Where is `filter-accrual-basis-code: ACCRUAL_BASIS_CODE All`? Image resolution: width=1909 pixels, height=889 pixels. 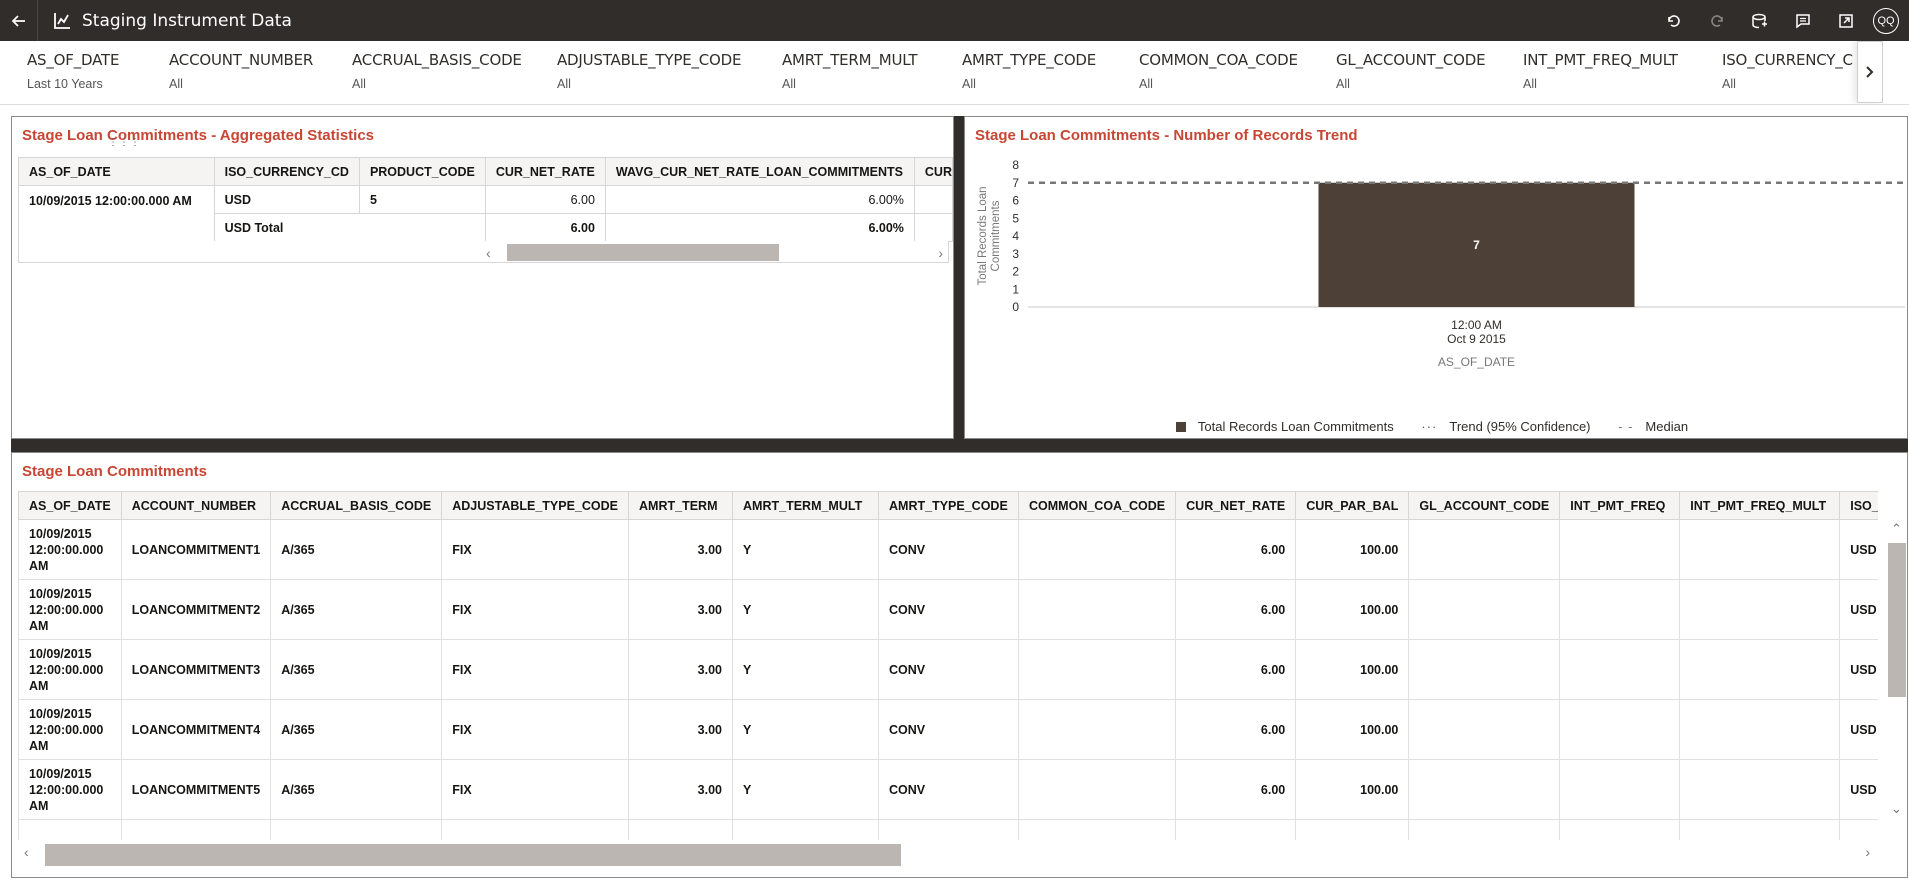
filter-accrual-basis-code: ACCRUAL_BASIS_CODE All is located at coordinates (437, 71).